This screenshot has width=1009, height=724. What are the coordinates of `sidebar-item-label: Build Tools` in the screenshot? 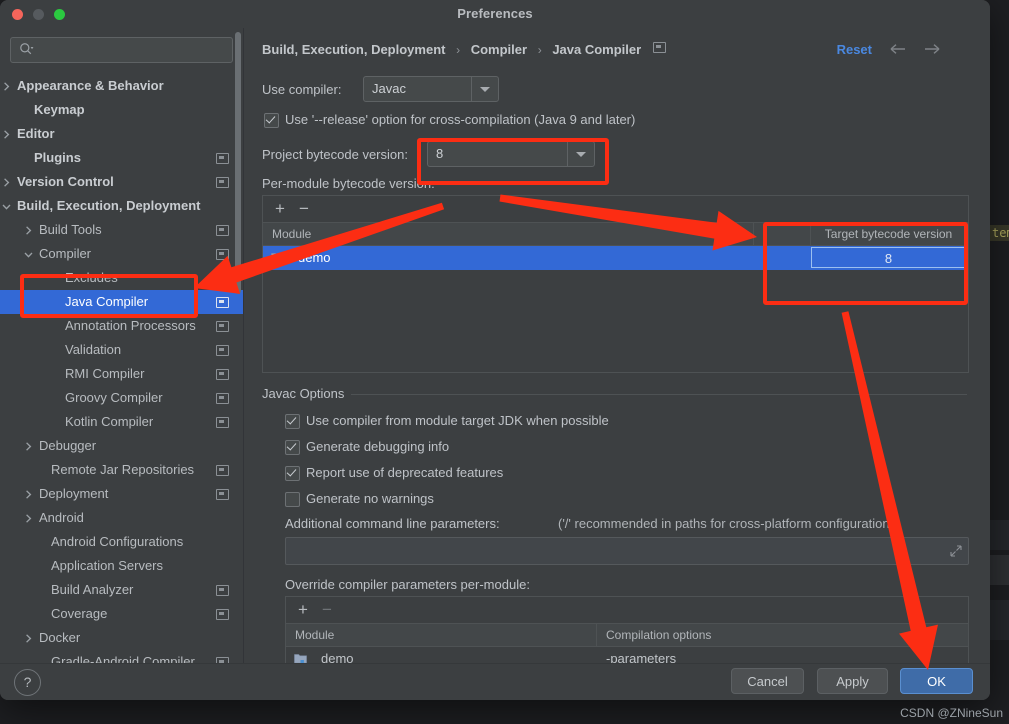 It's located at (70, 229).